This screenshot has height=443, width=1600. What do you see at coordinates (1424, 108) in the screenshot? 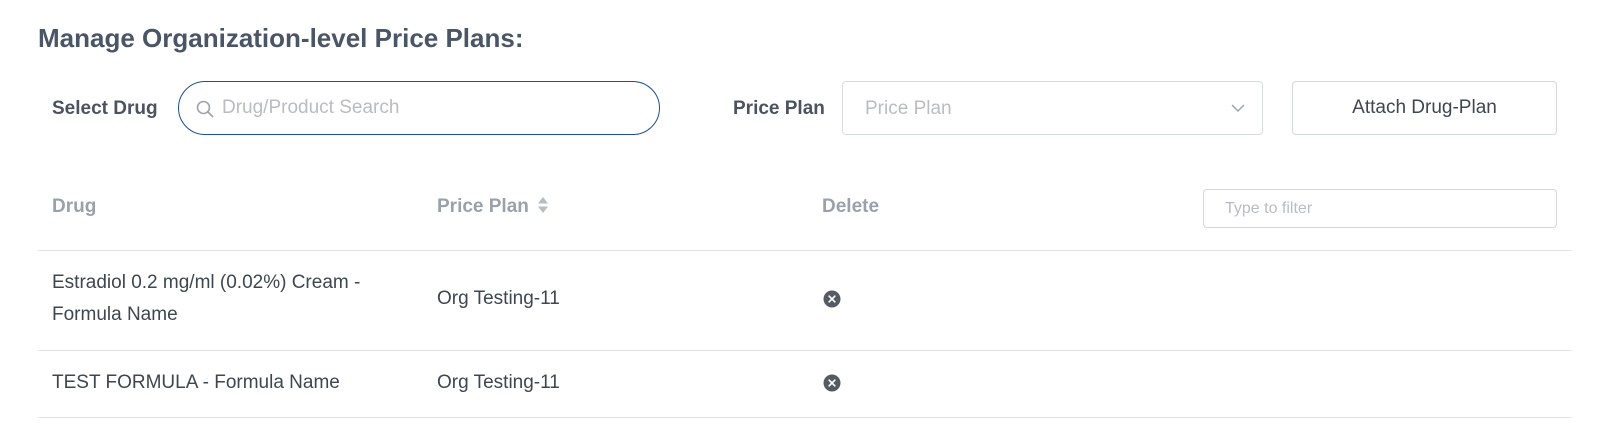
I see `attach-drug-plan-button: Attach Drug-Plan` at bounding box center [1424, 108].